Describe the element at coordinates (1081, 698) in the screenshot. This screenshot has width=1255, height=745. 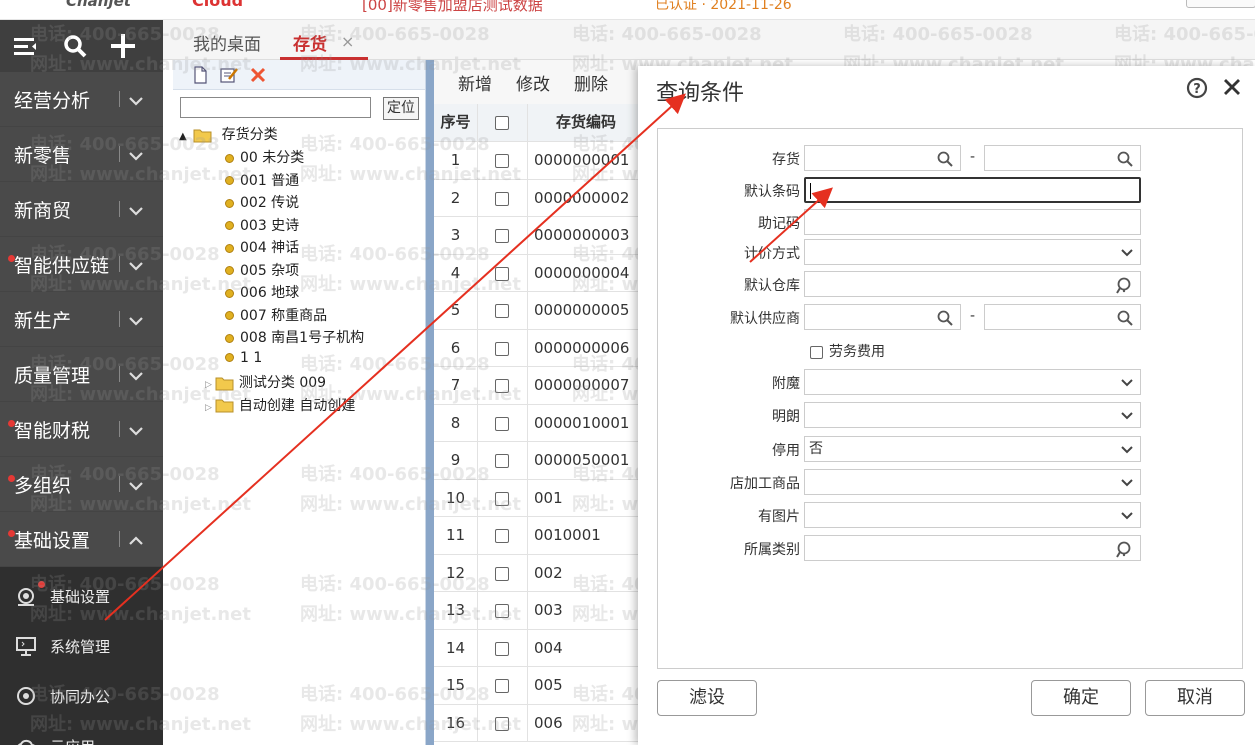
I see `confirm-button: 确定` at that location.